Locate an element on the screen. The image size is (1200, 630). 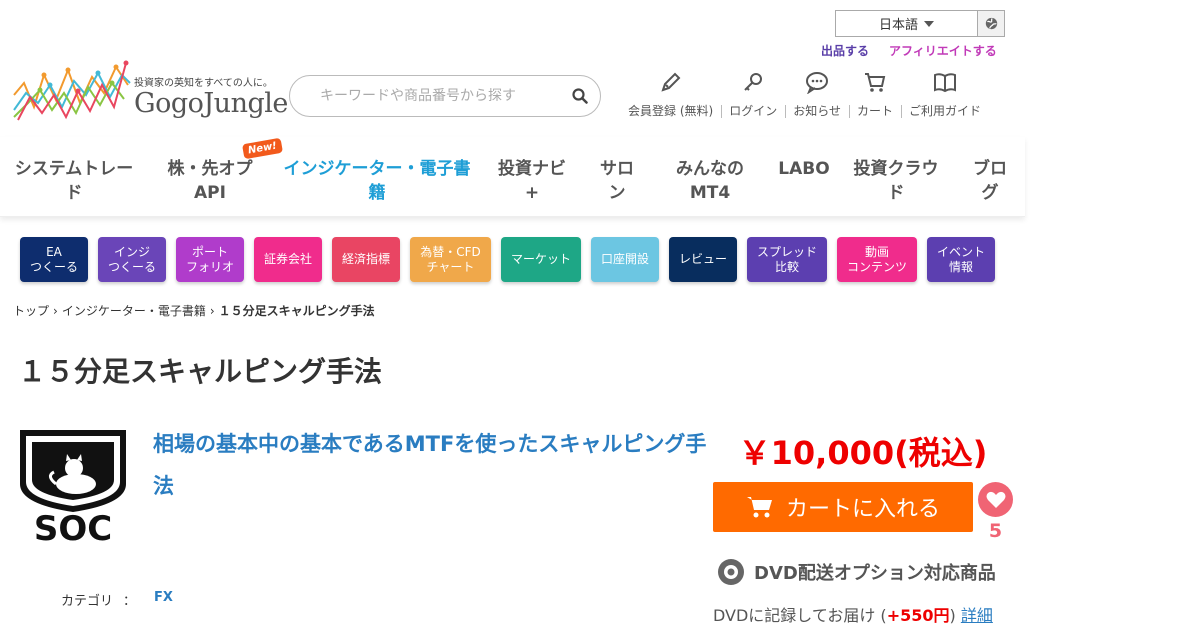
category-pill: イベント 情報 is located at coordinates (961, 259).